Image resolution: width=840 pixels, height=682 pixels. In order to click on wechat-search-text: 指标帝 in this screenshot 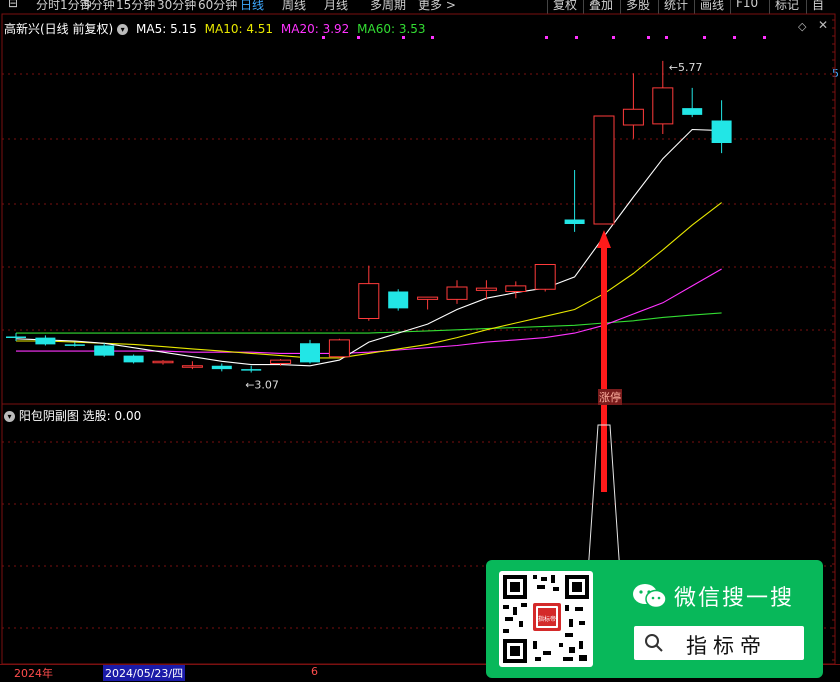, I will do `click(726, 646)`.